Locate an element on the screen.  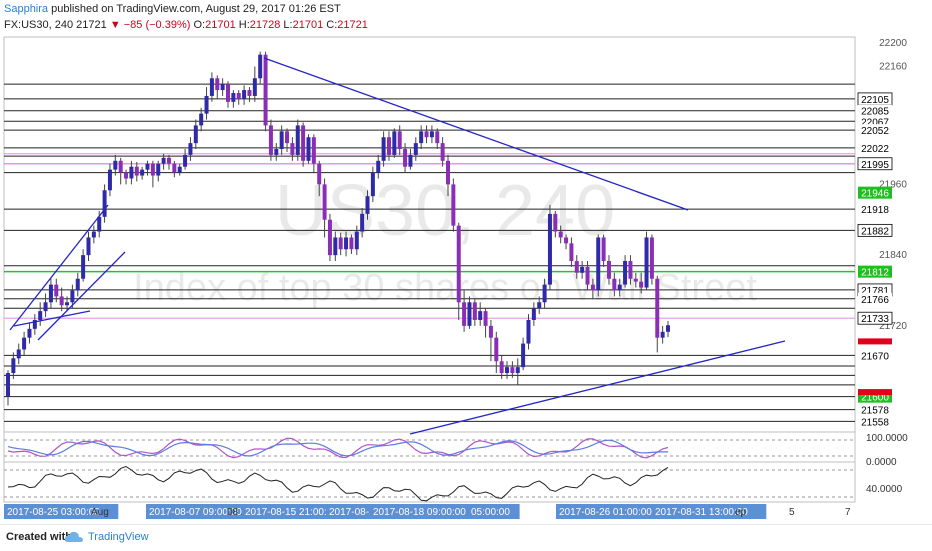
svg-text: 21946 is located at coordinates (875, 194).